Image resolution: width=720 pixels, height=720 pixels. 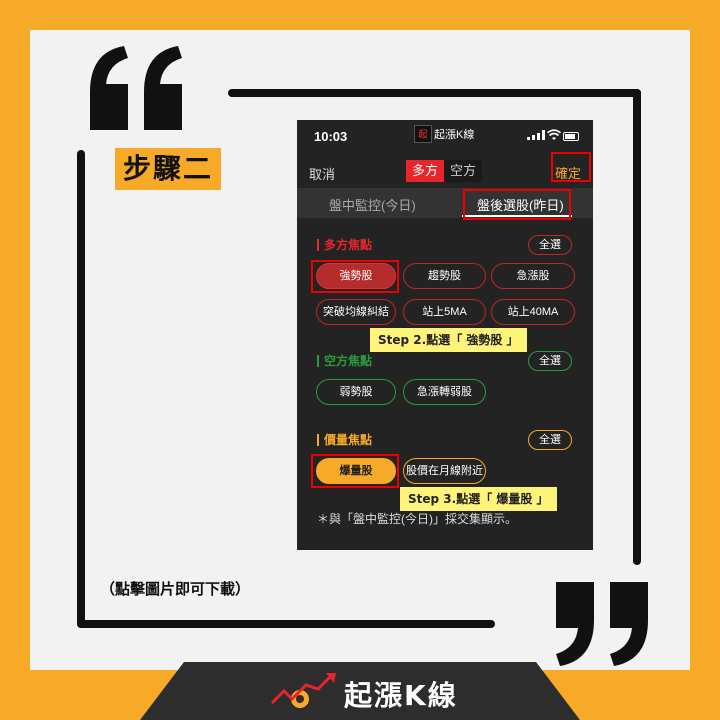 I want to click on wifi-icon, so click(x=554, y=134).